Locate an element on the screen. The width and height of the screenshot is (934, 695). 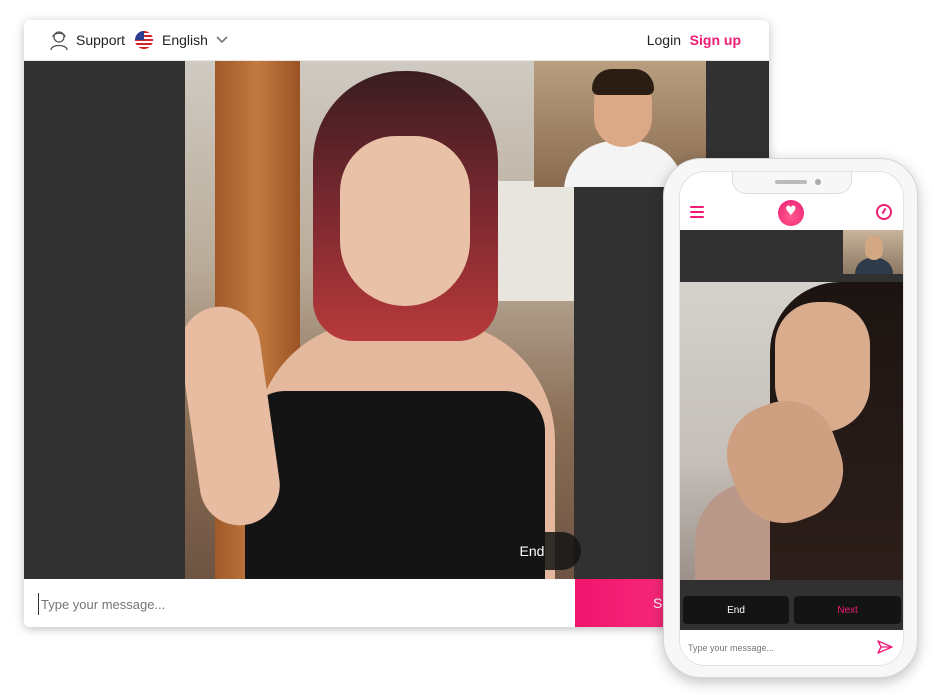
support-link: Support is located at coordinates (86, 40).